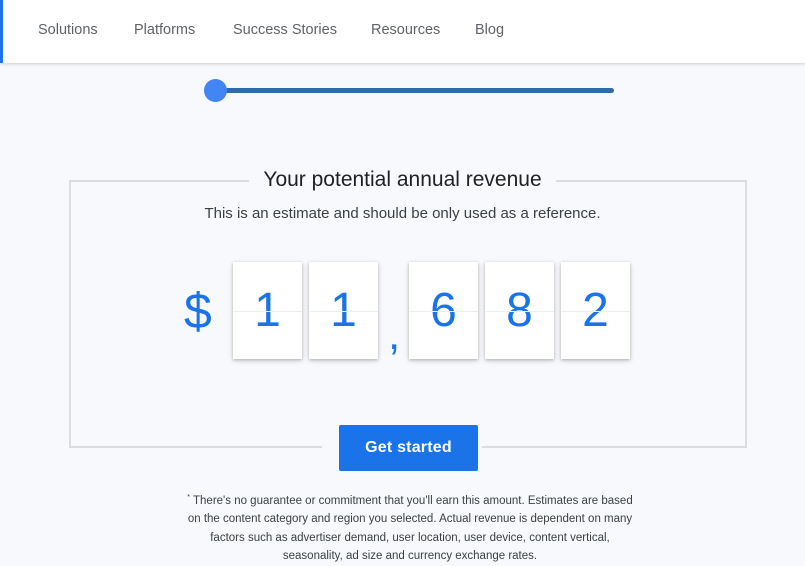 The height and width of the screenshot is (566, 805). I want to click on disclaimer-mark: *, so click(189, 497).